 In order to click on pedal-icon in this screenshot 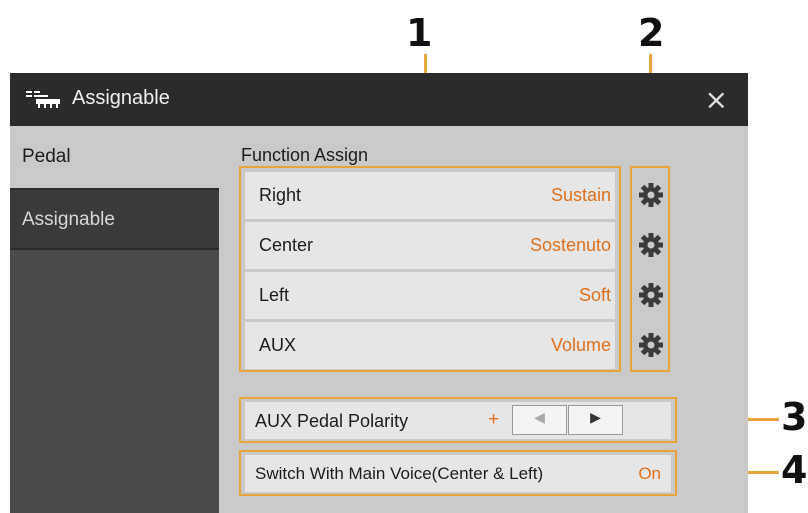, I will do `click(43, 99)`.